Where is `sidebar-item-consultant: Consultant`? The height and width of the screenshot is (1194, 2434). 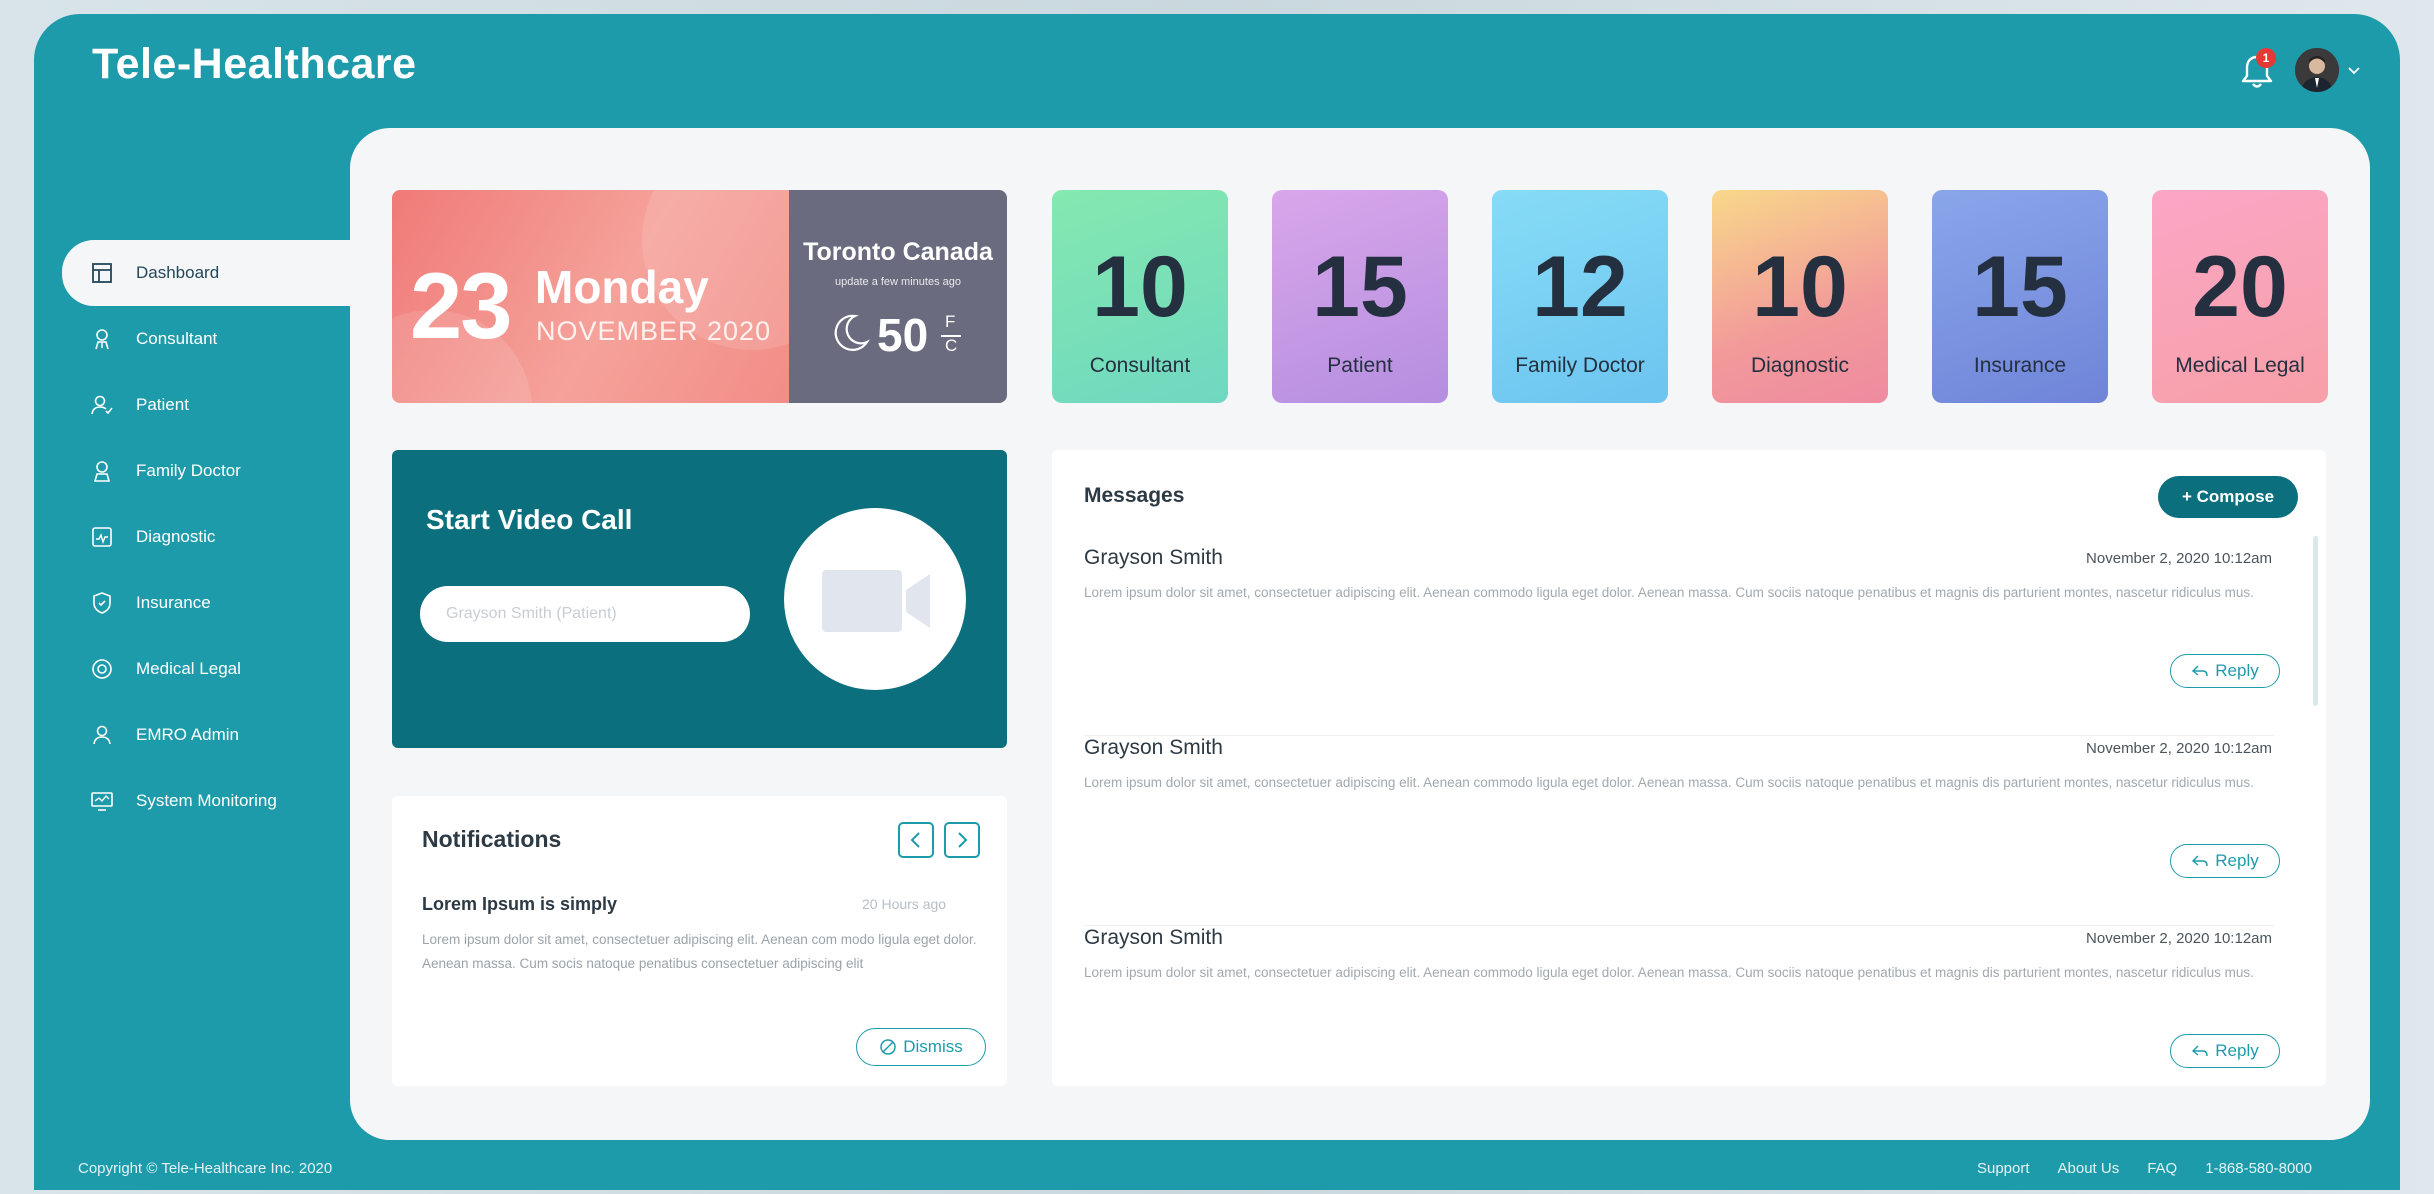 sidebar-item-consultant: Consultant is located at coordinates (222, 339).